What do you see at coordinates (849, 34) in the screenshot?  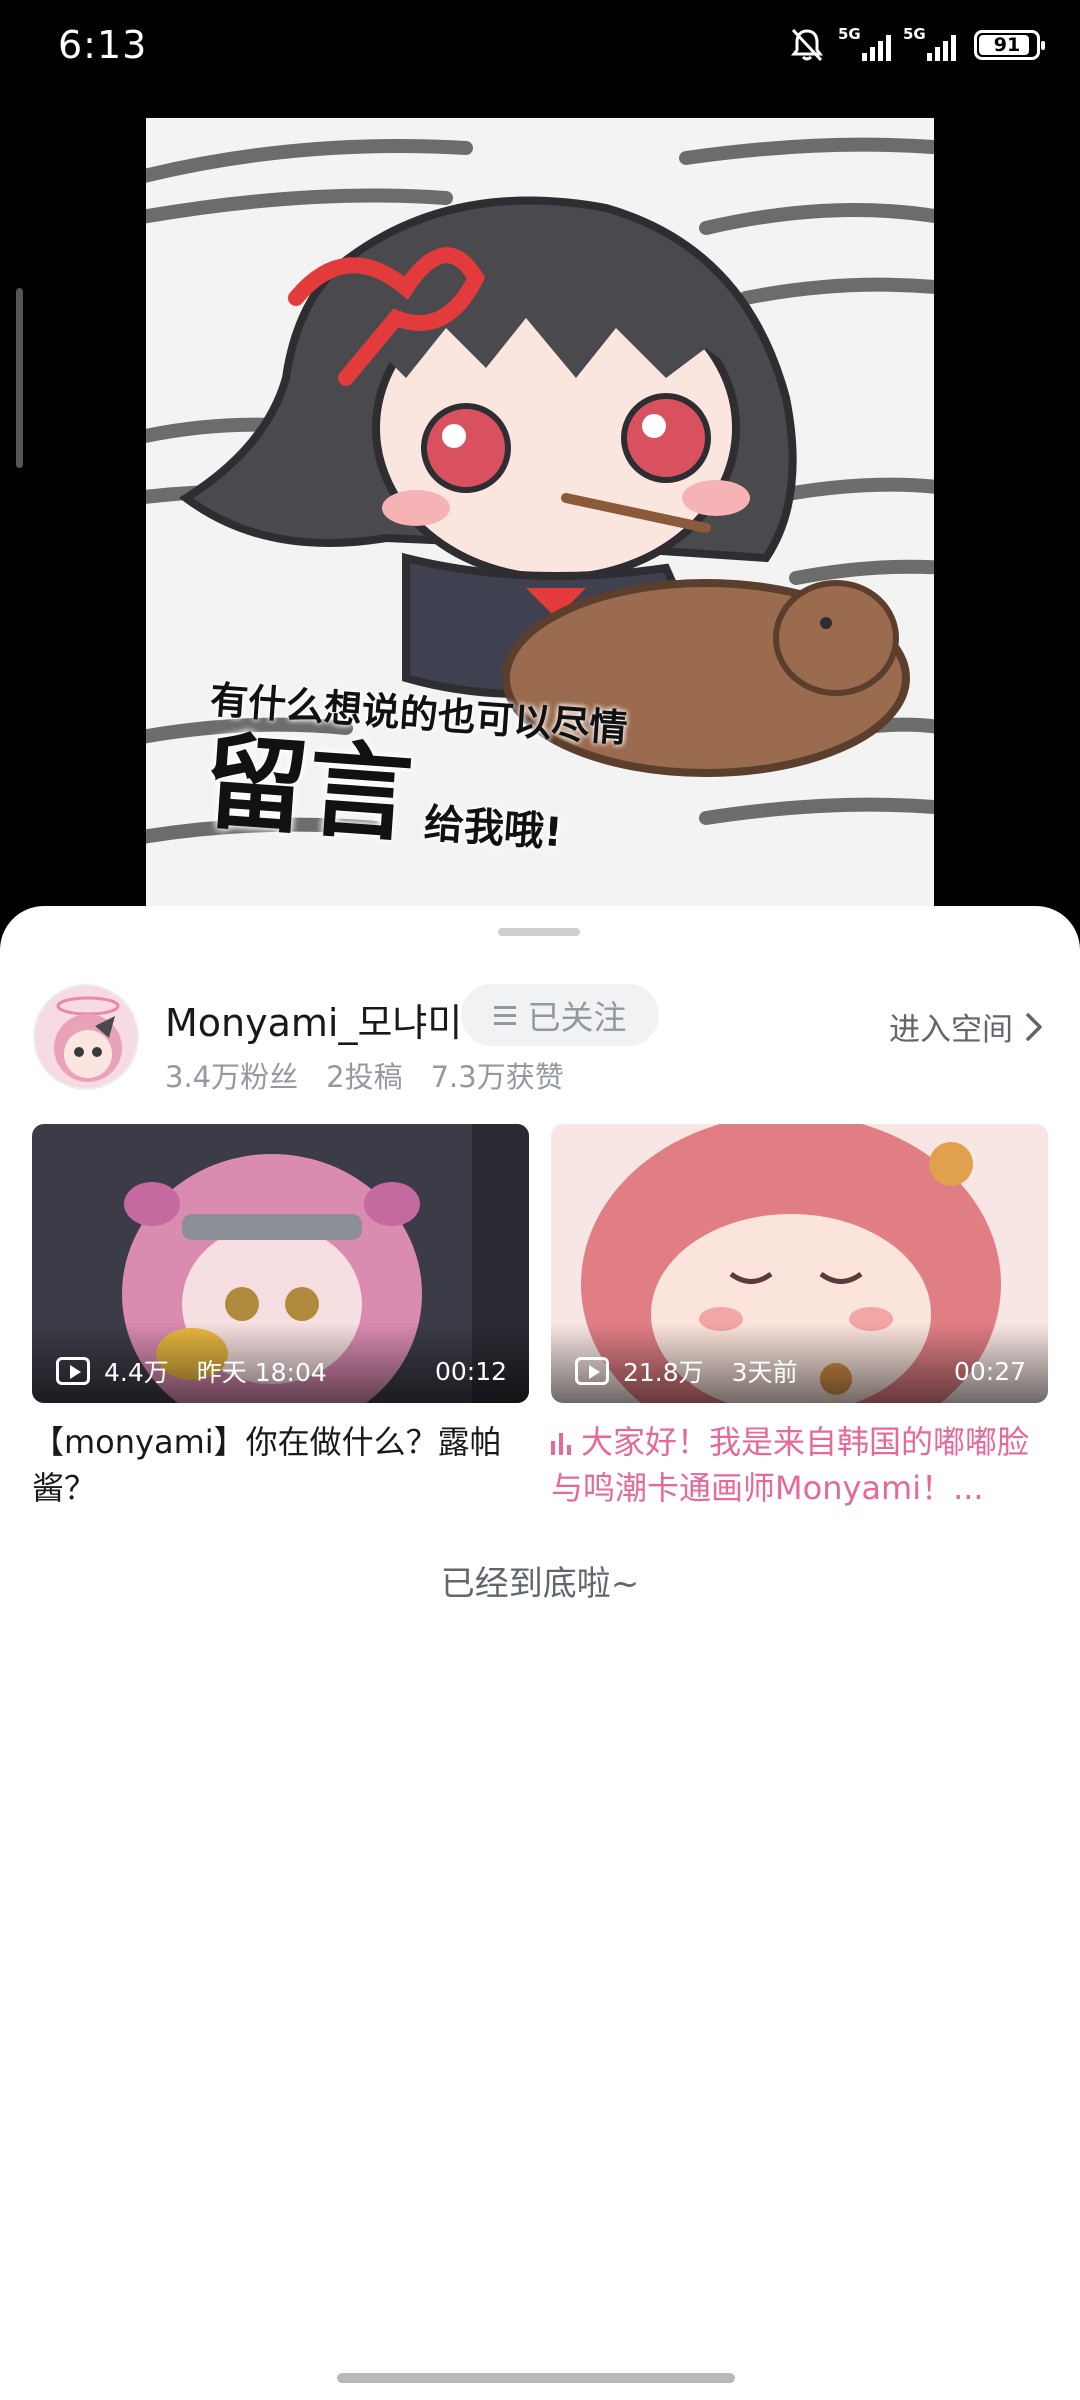 I see `network-type-1: 5G` at bounding box center [849, 34].